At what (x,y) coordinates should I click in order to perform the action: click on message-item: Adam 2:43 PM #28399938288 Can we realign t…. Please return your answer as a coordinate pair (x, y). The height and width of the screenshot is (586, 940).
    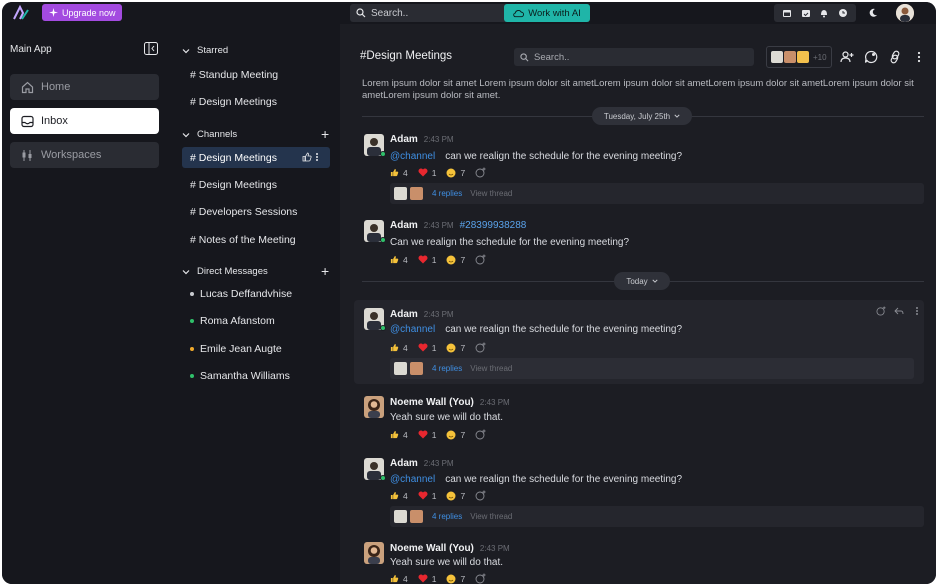
    Looking at the image, I should click on (639, 242).